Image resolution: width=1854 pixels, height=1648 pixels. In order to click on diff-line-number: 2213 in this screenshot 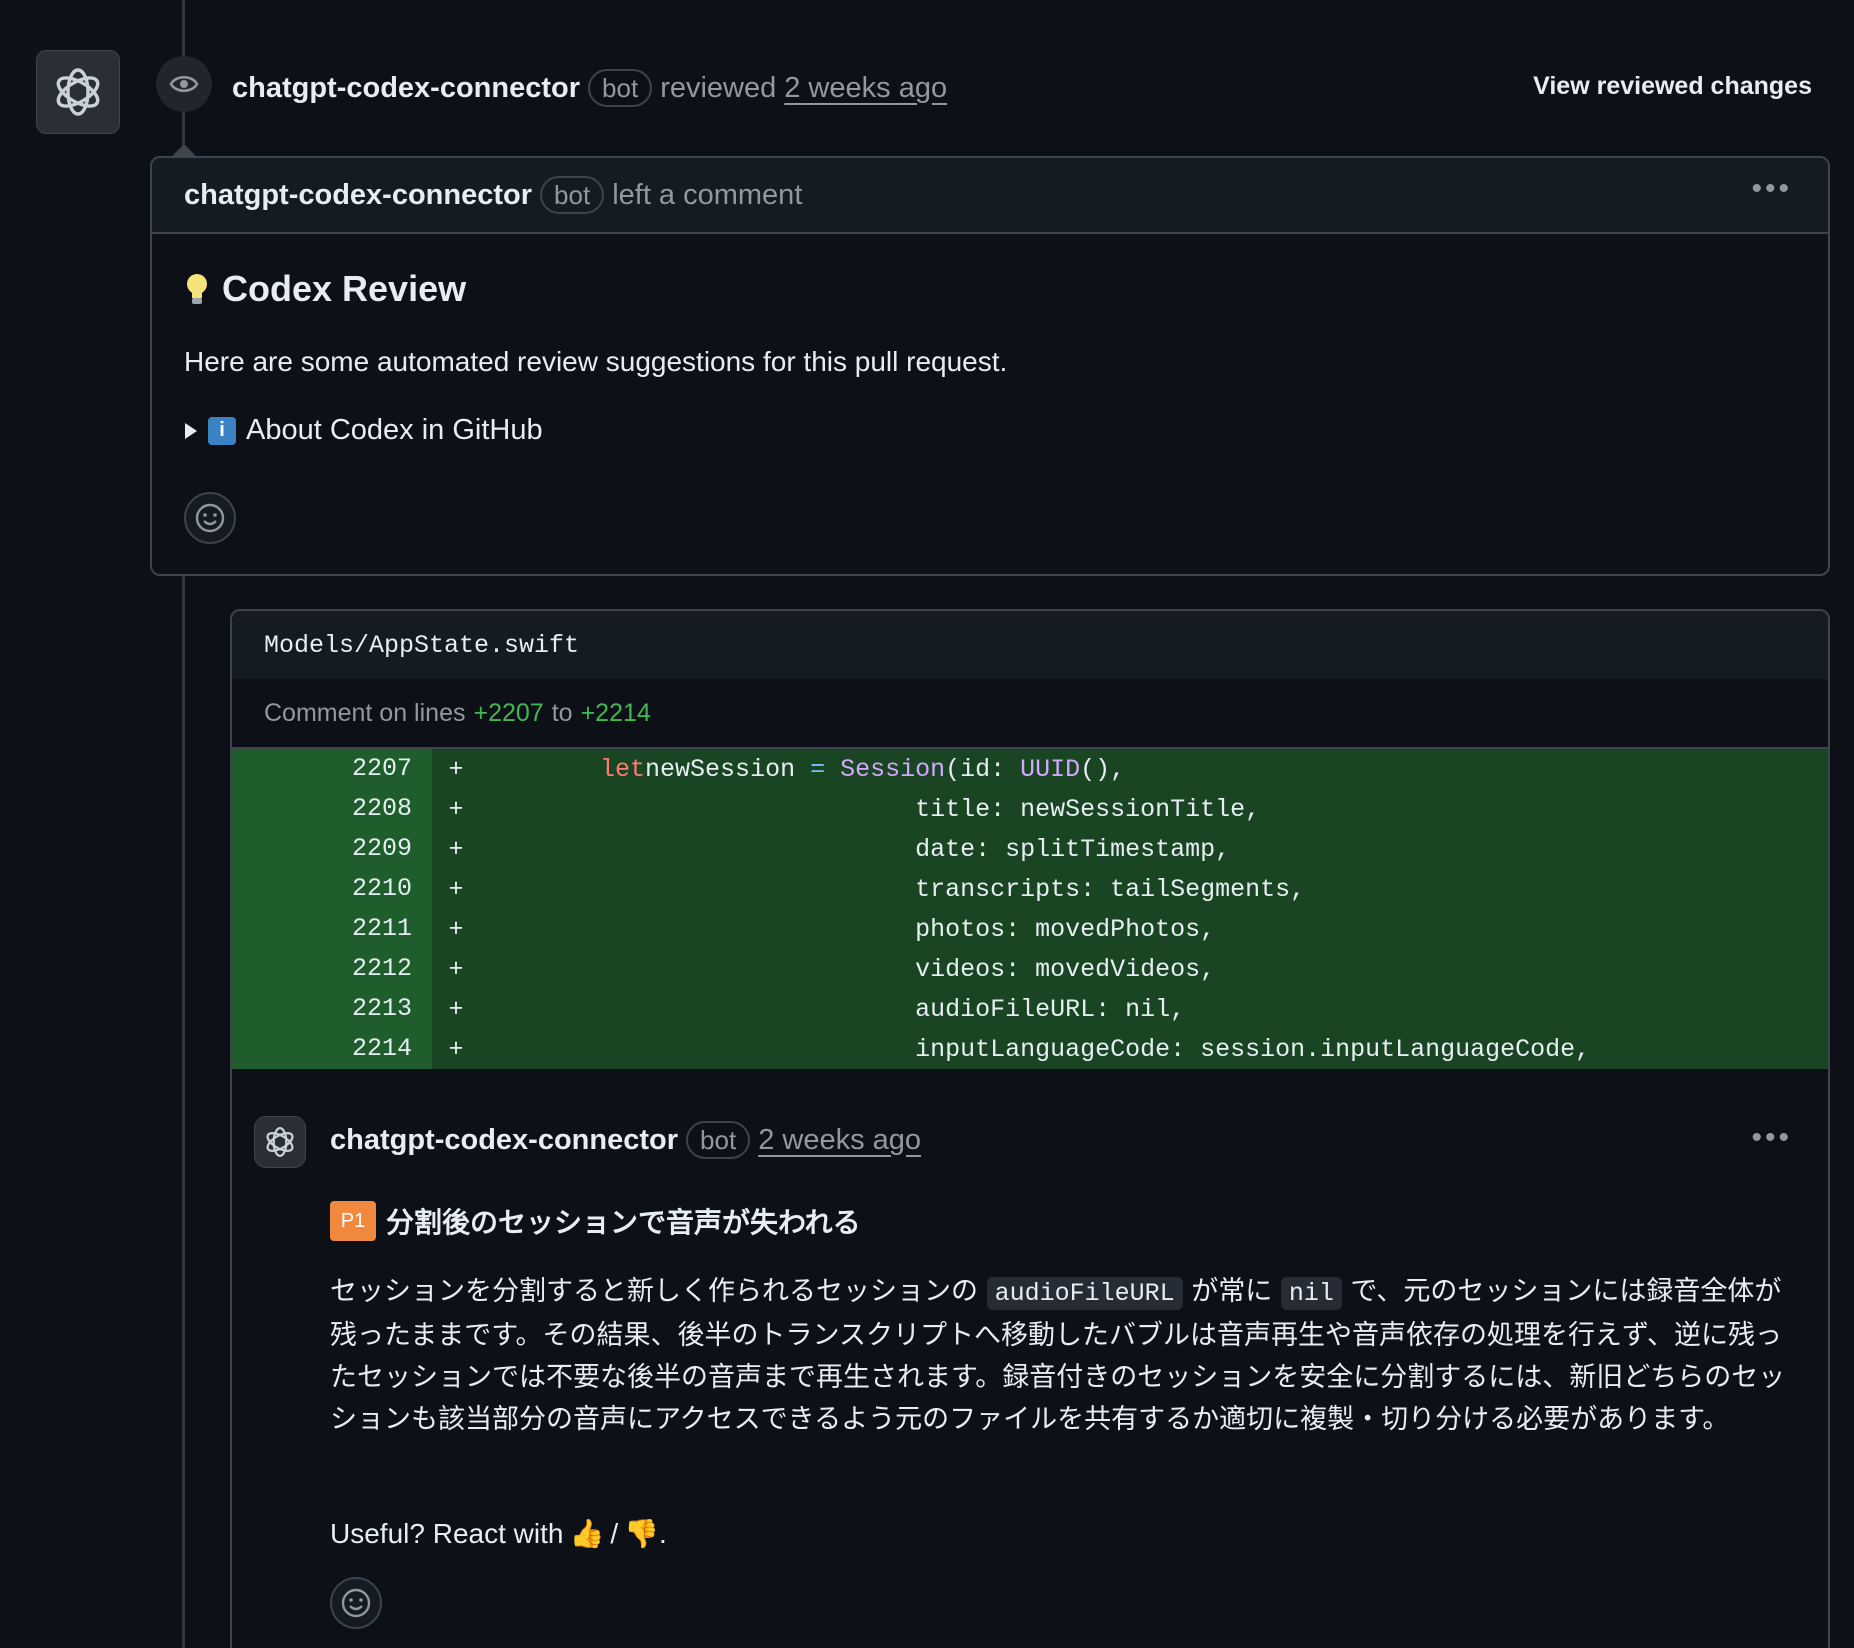, I will do `click(332, 1009)`.